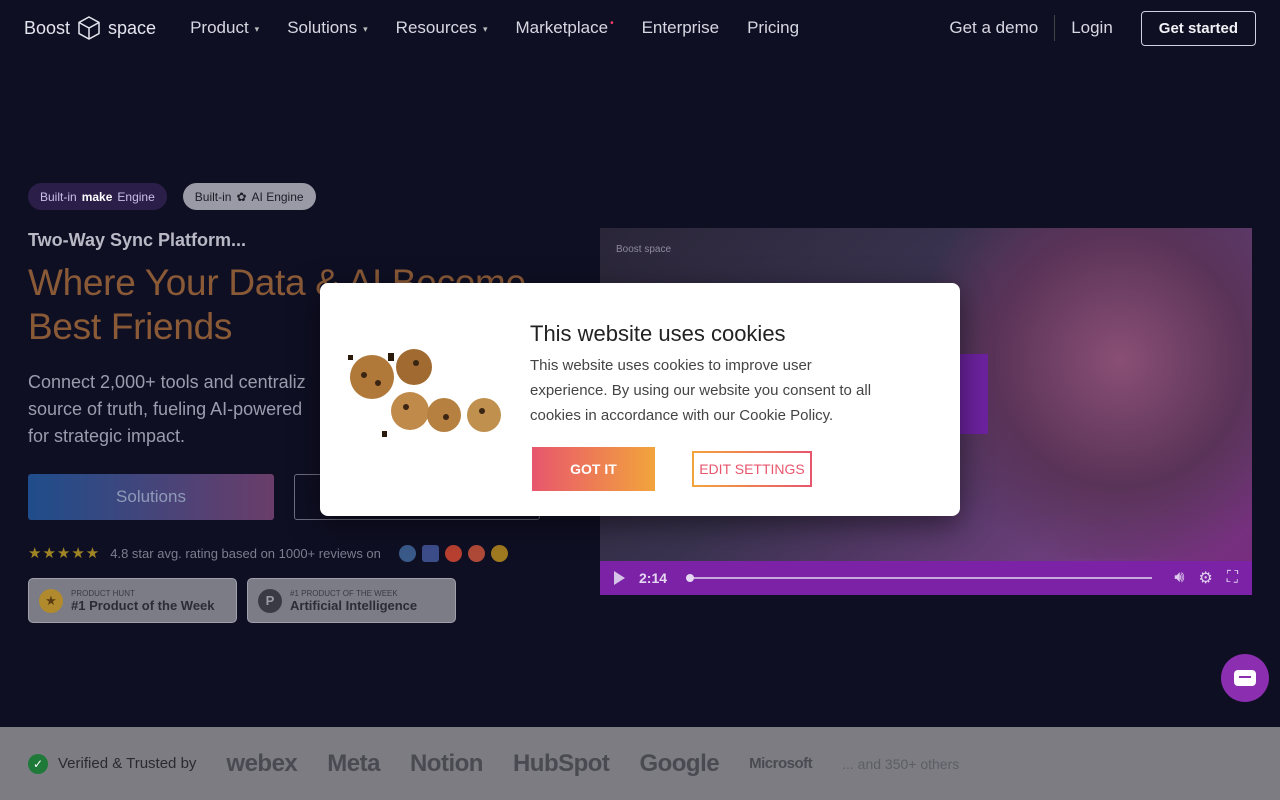  Describe the element at coordinates (219, 27) in the screenshot. I see `nav-product-label: Product` at that location.